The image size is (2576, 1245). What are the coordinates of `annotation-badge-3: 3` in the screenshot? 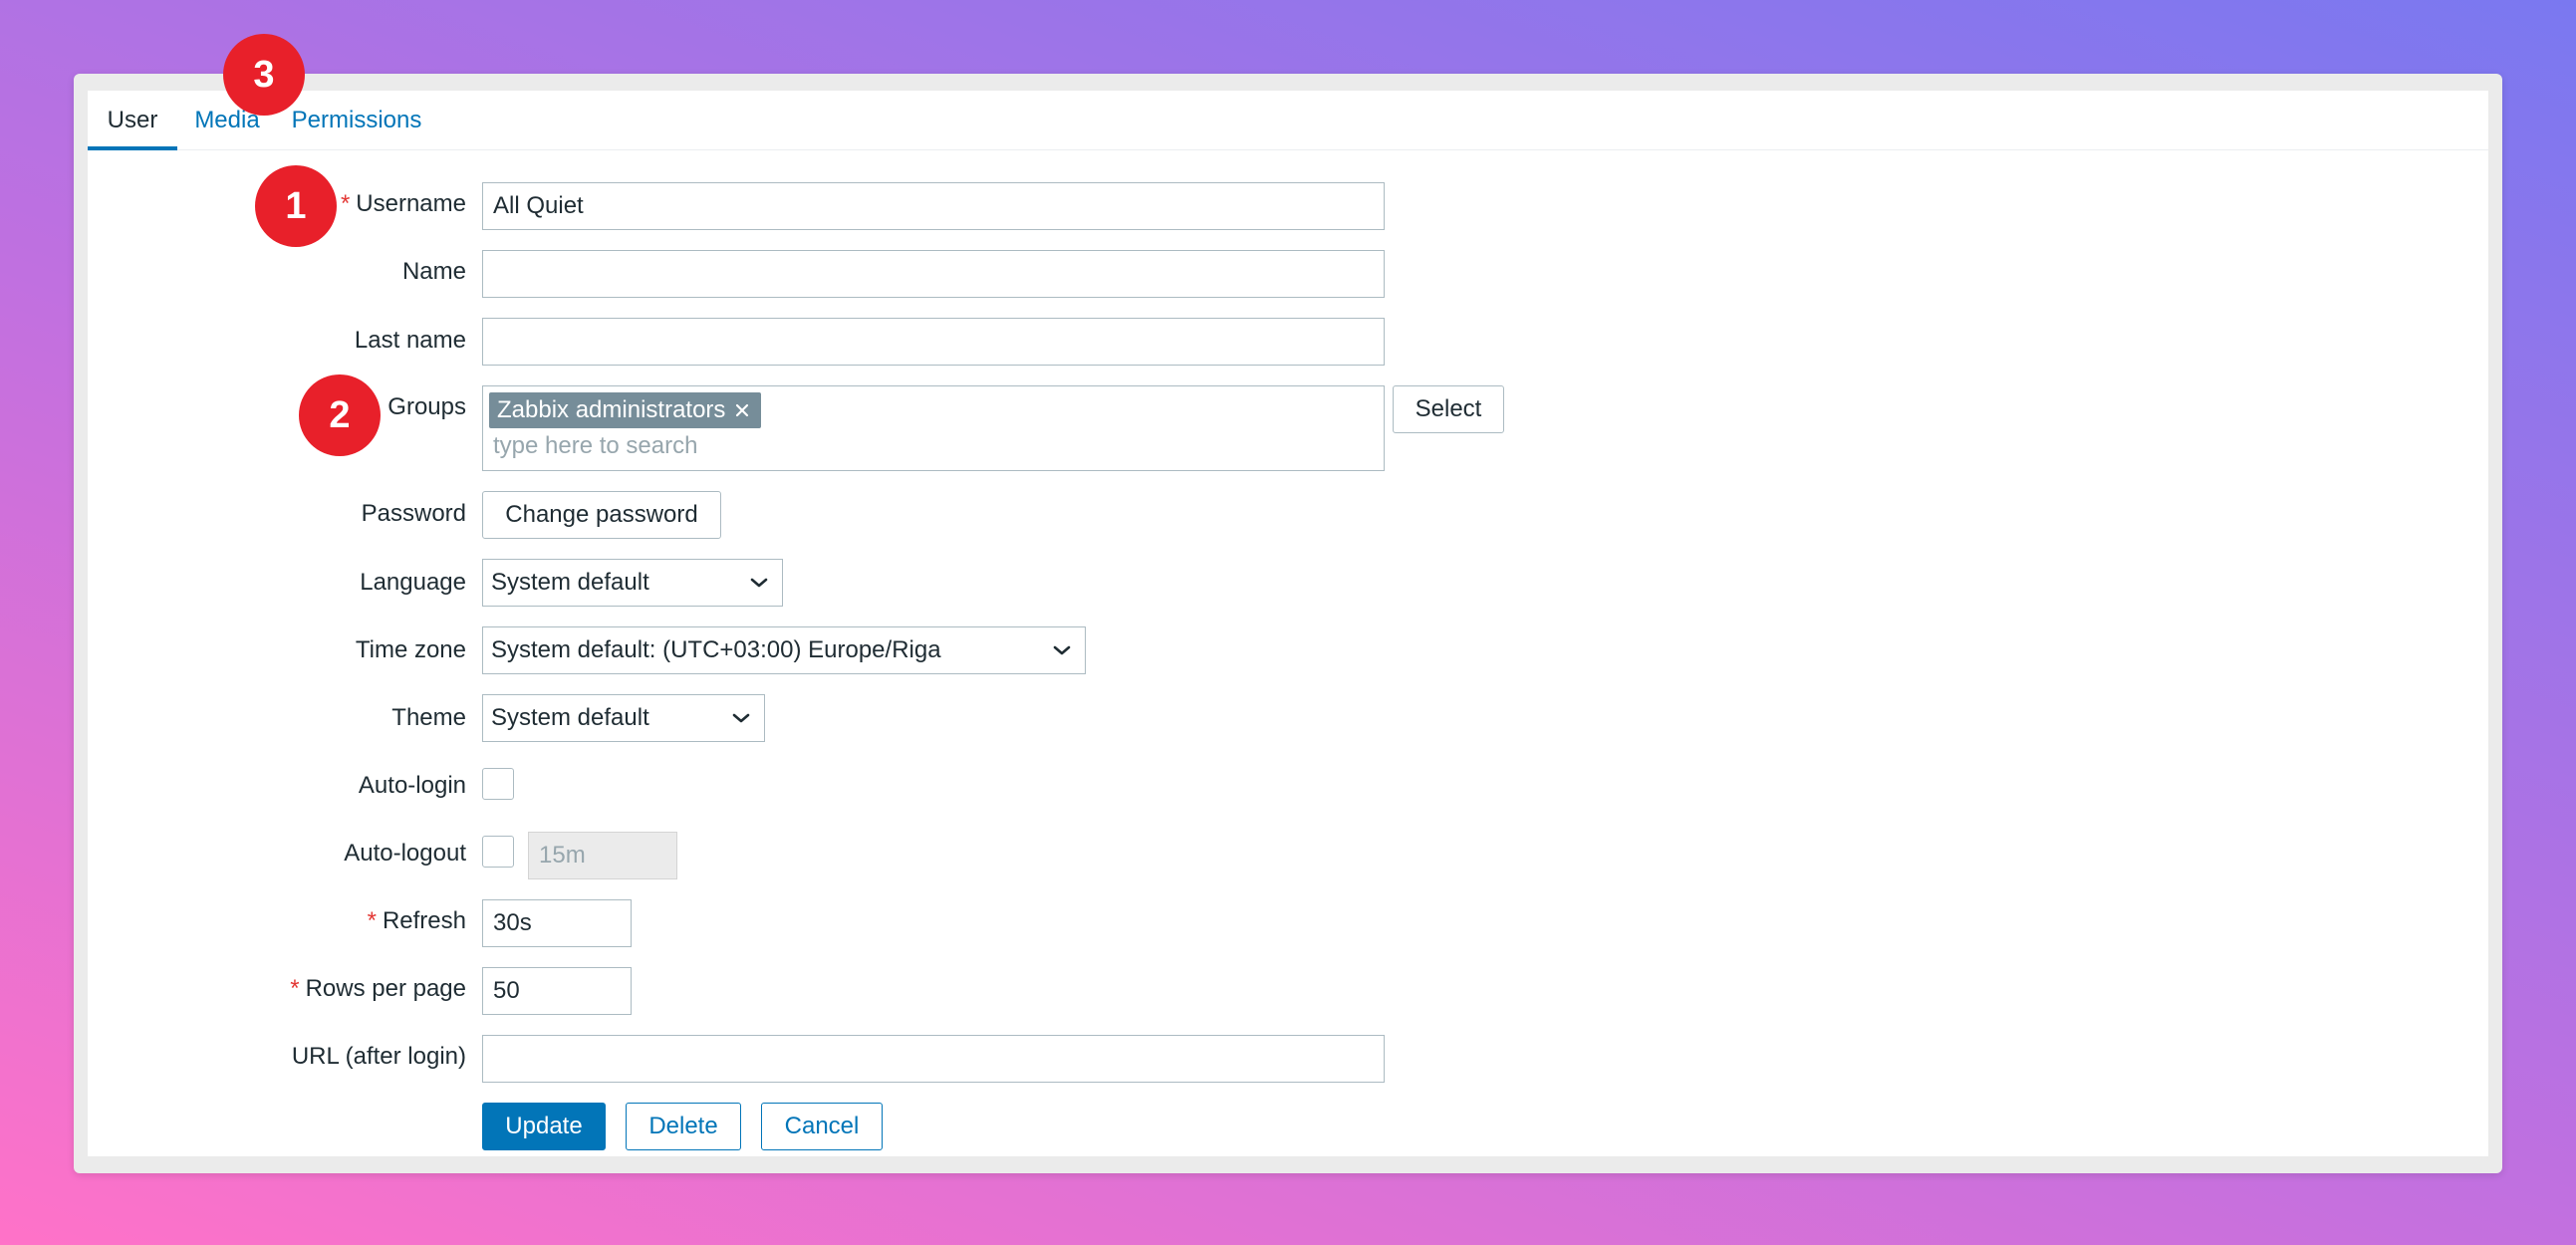 It's located at (264, 75).